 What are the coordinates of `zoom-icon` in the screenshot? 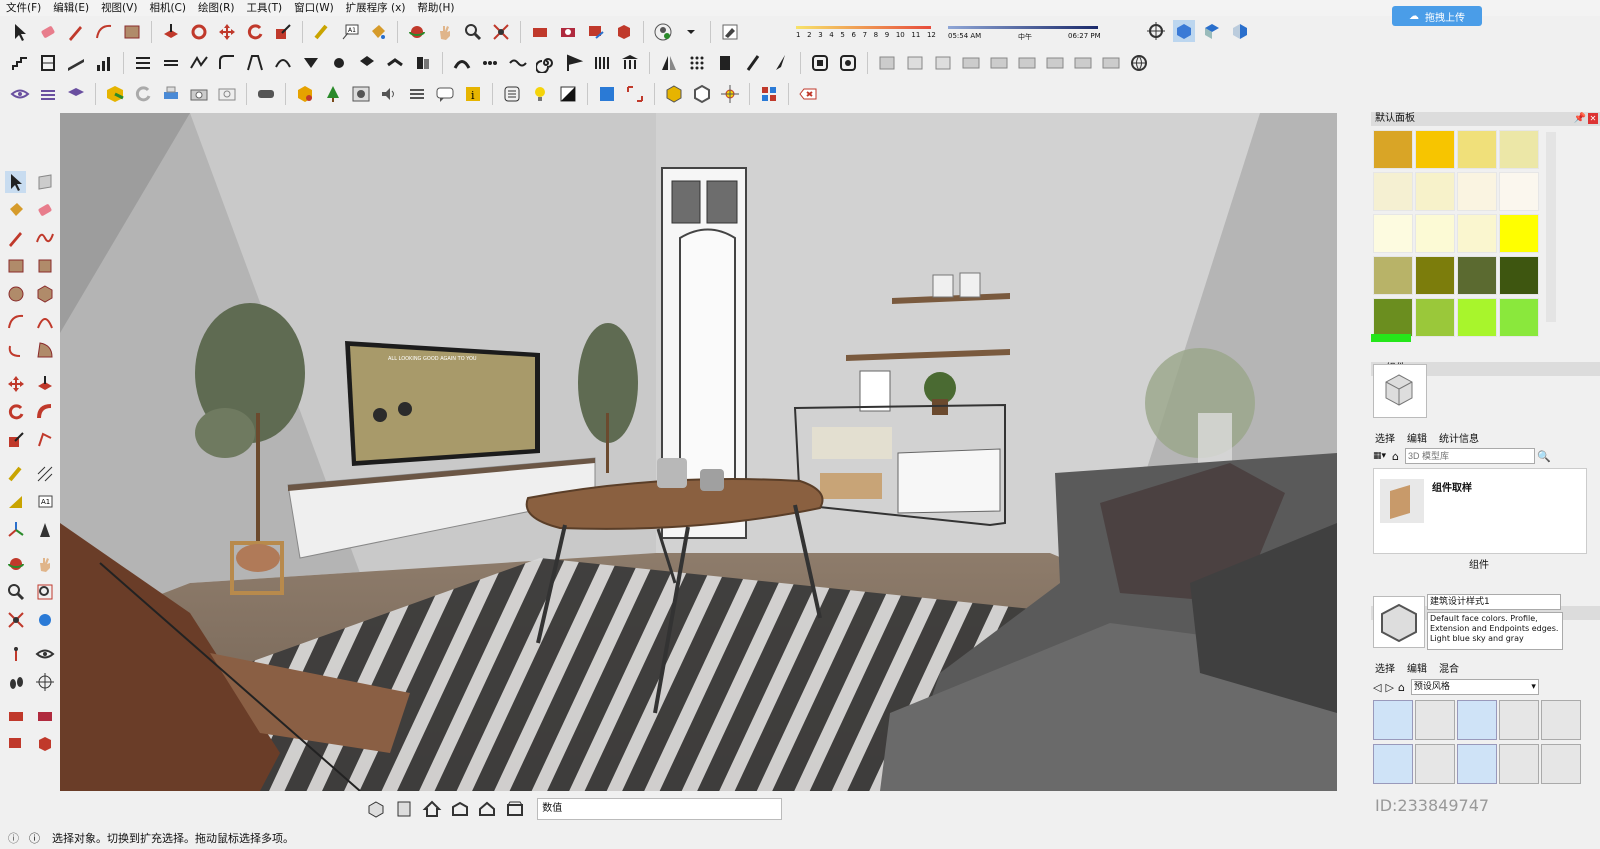 It's located at (473, 32).